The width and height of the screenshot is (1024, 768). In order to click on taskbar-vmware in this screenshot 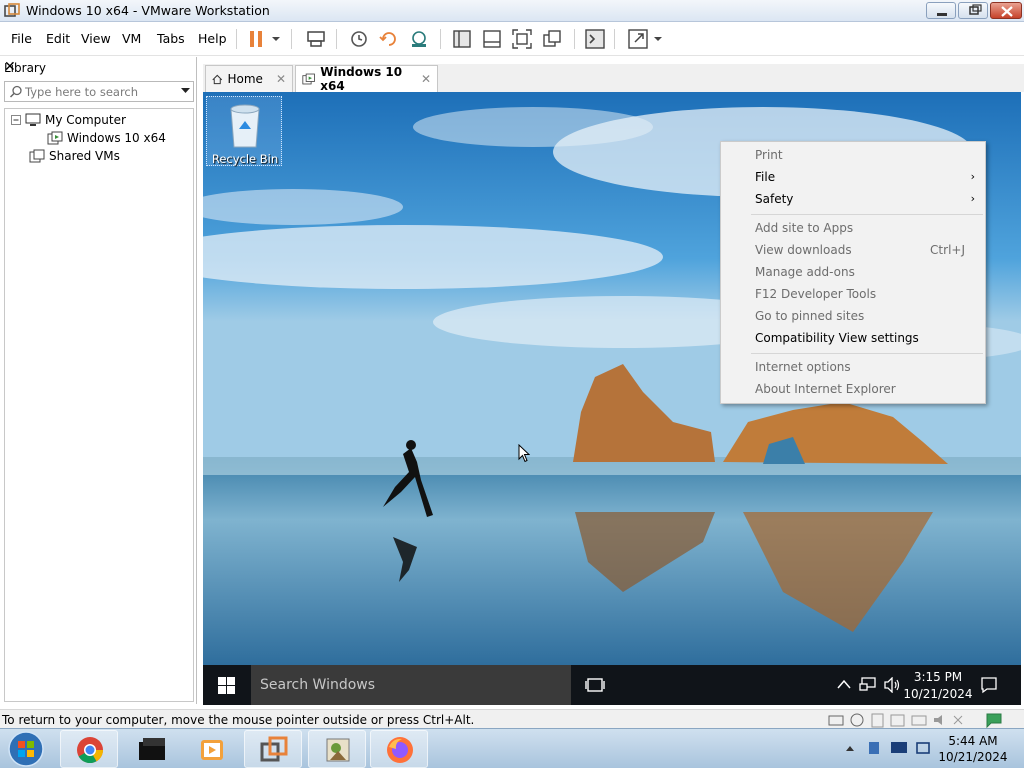, I will do `click(273, 749)`.